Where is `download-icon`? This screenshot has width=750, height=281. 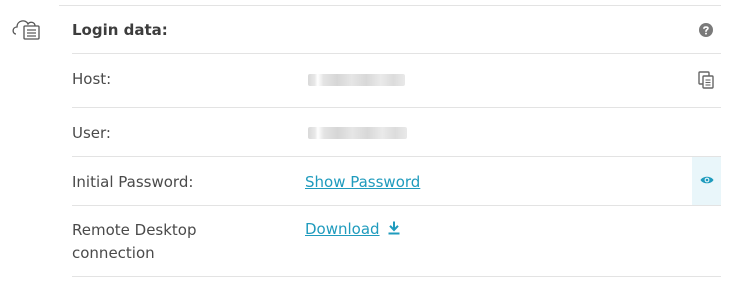
download-icon is located at coordinates (394, 228).